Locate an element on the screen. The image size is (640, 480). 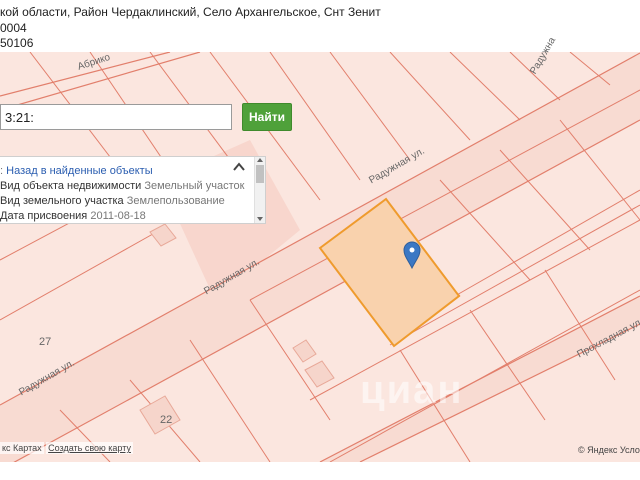
search-button: Найти is located at coordinates (267, 117).